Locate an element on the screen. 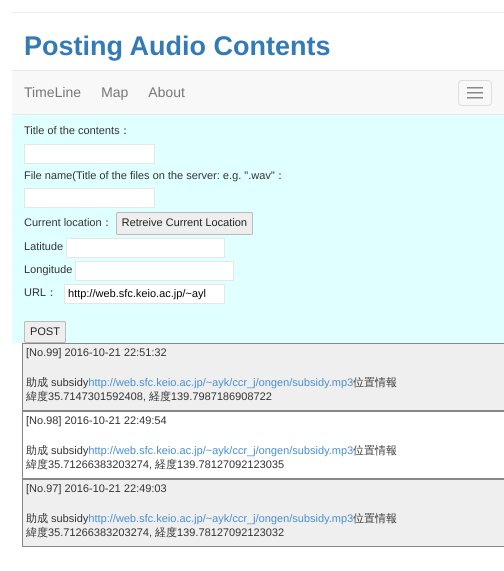  post-header: [No.99] 2016-10-21 22:51:32 is located at coordinates (97, 353).